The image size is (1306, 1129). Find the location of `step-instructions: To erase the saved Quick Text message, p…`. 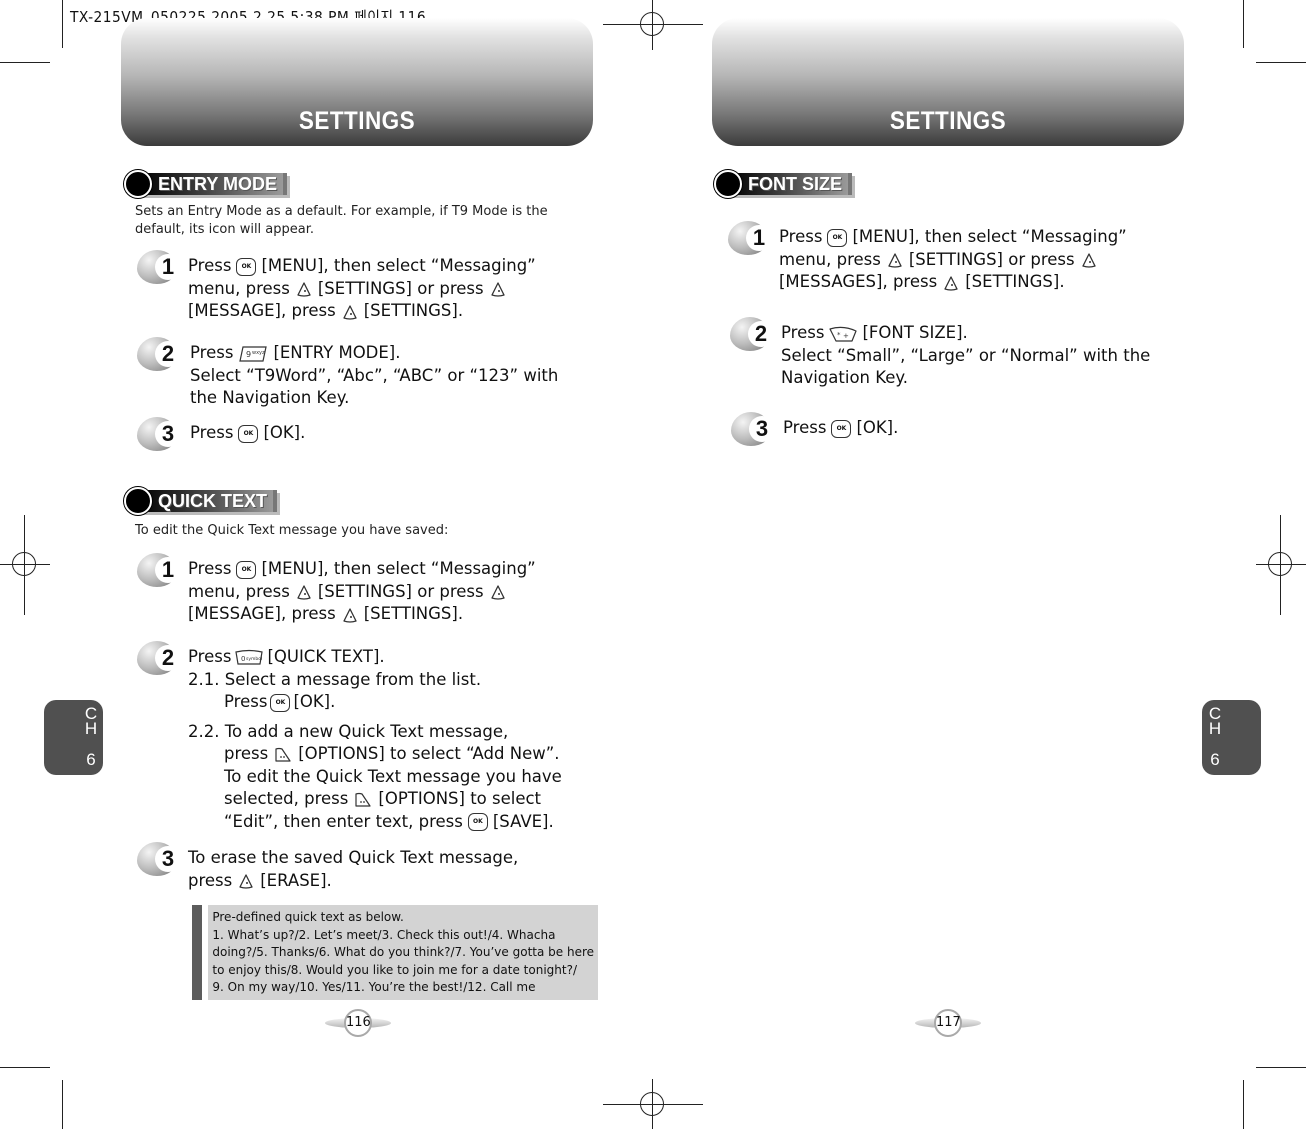

step-instructions: To erase the saved Quick Text message, p… is located at coordinates (353, 869).